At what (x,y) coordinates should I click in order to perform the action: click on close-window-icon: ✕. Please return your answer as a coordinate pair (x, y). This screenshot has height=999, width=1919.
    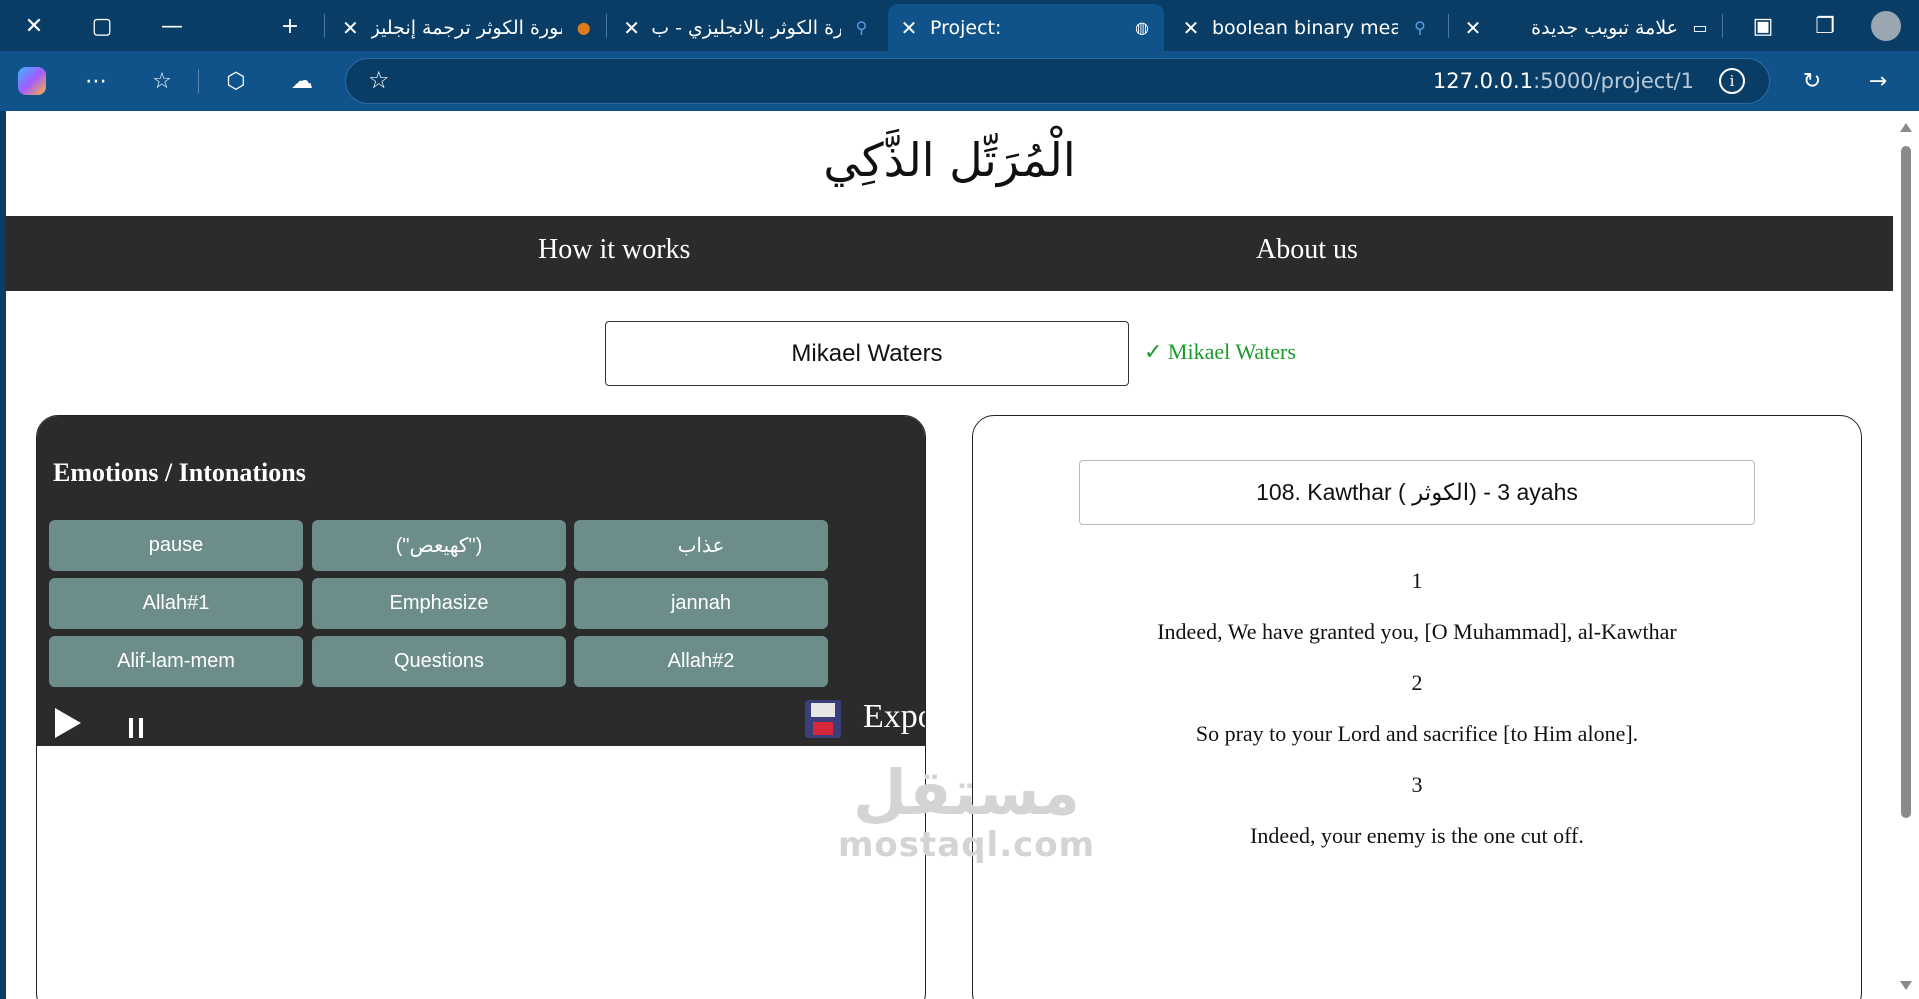
    Looking at the image, I should click on (34, 26).